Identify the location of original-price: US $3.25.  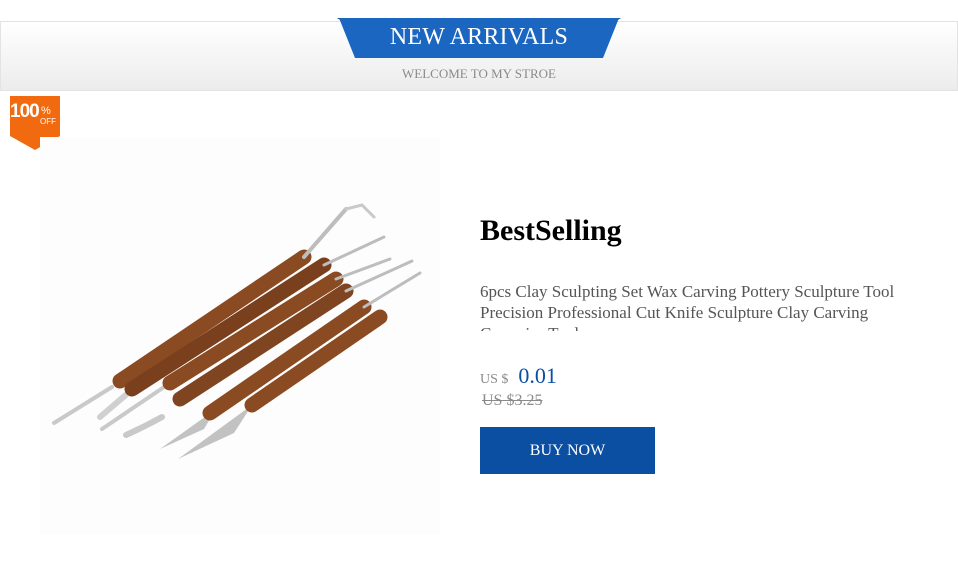
(512, 400).